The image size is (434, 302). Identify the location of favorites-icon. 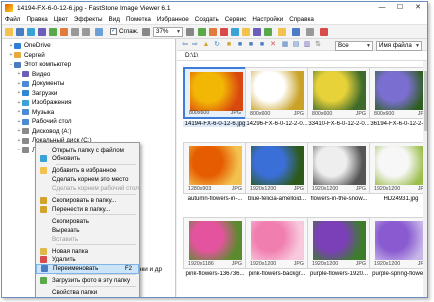
(282, 32).